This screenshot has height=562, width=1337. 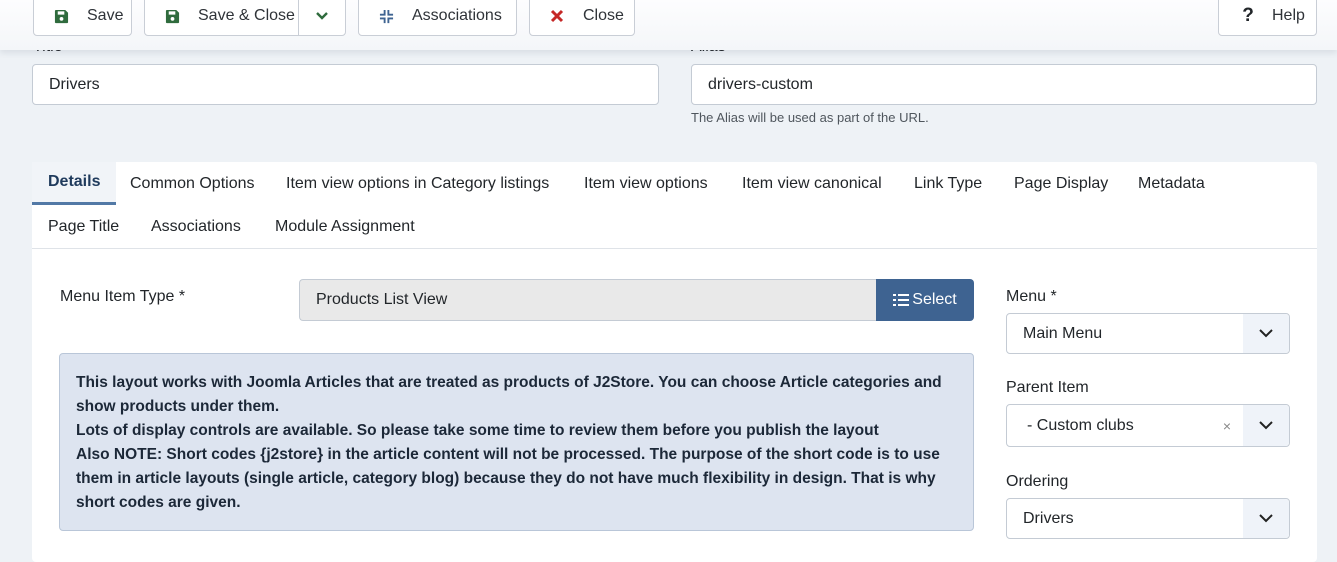 I want to click on parent-item-value: - Custom clubs, so click(x=1080, y=425).